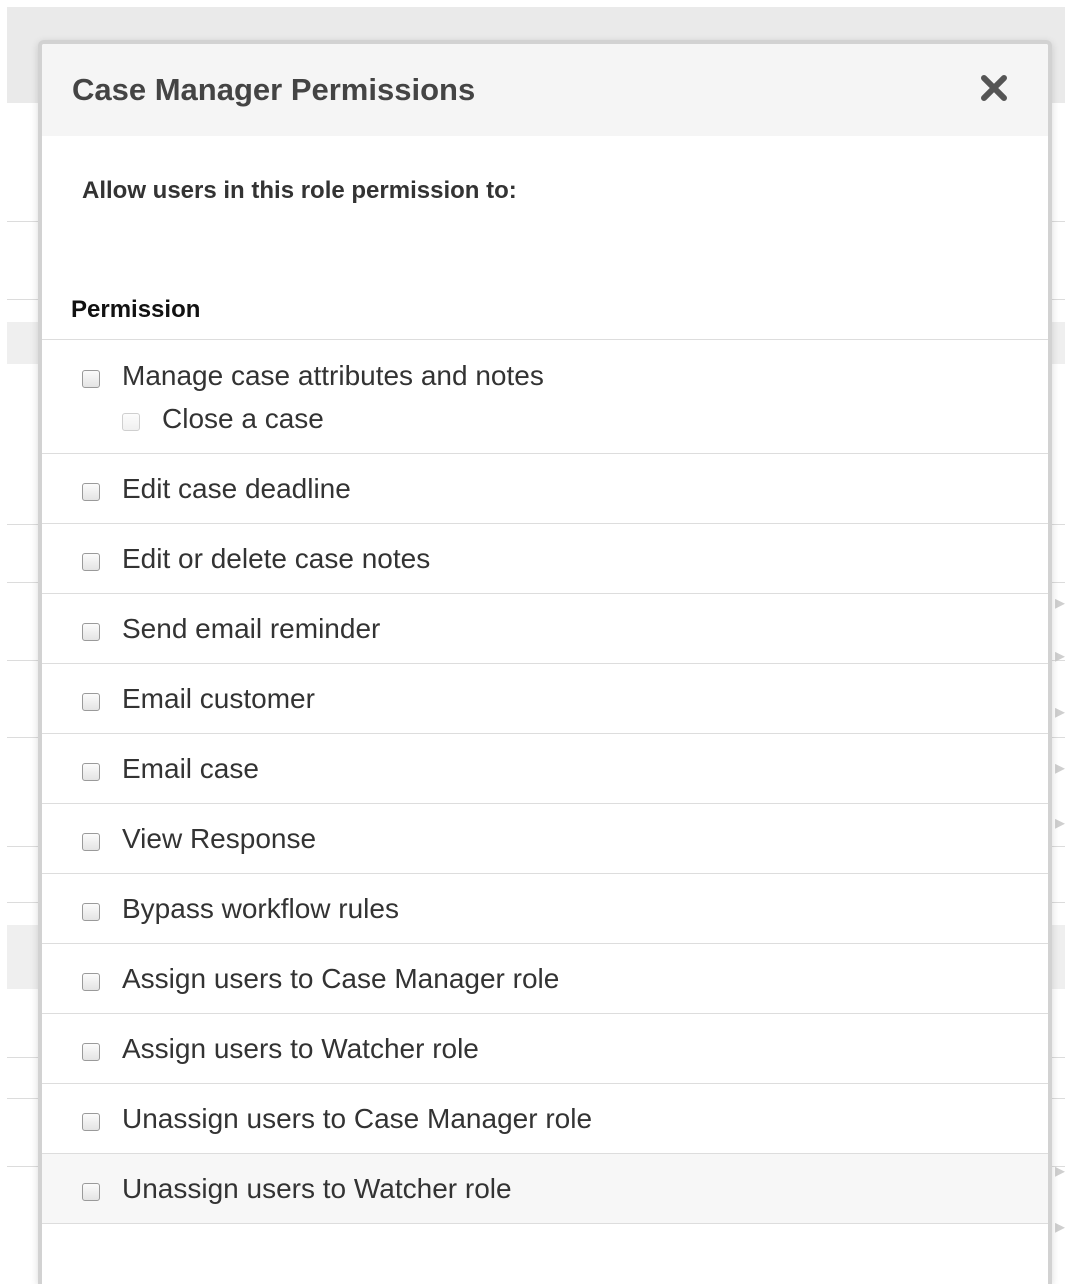  Describe the element at coordinates (545, 629) in the screenshot. I see `list-item: Send email reminder` at that location.